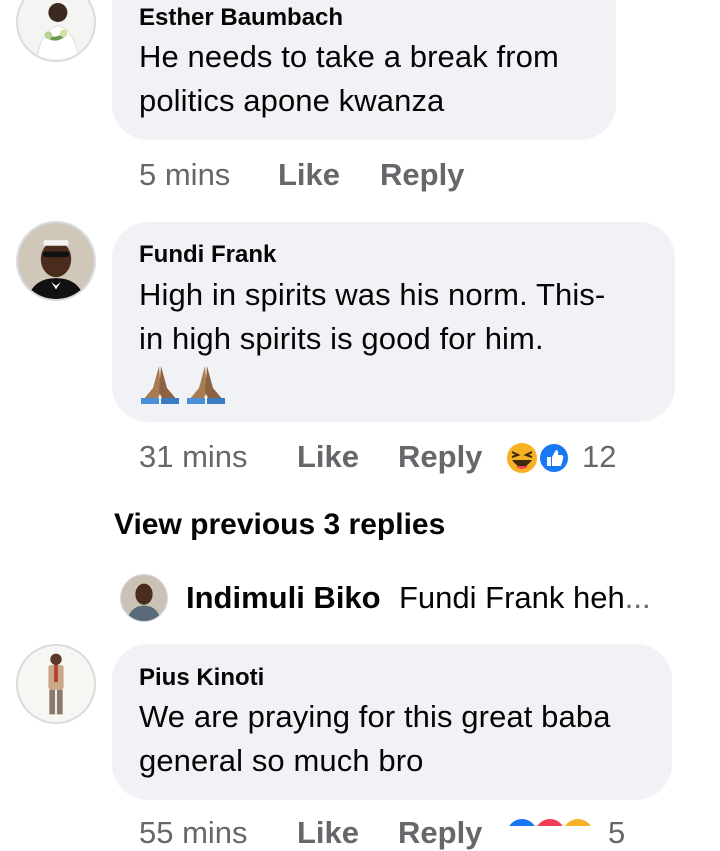  I want to click on reaction-count: 12, so click(599, 457).